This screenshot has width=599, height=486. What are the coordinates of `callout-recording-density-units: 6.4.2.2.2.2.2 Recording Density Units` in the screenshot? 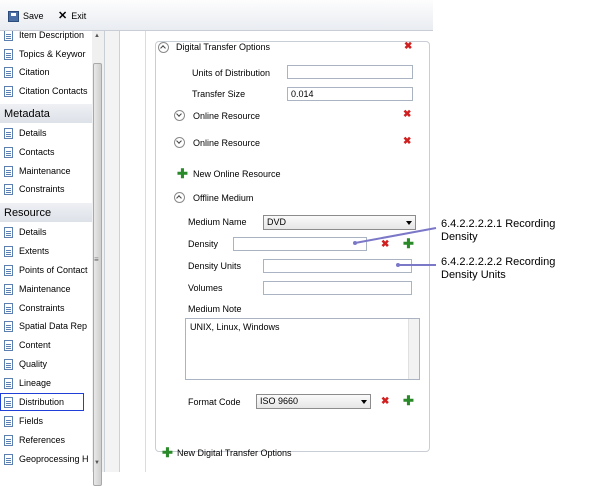 It's located at (498, 269).